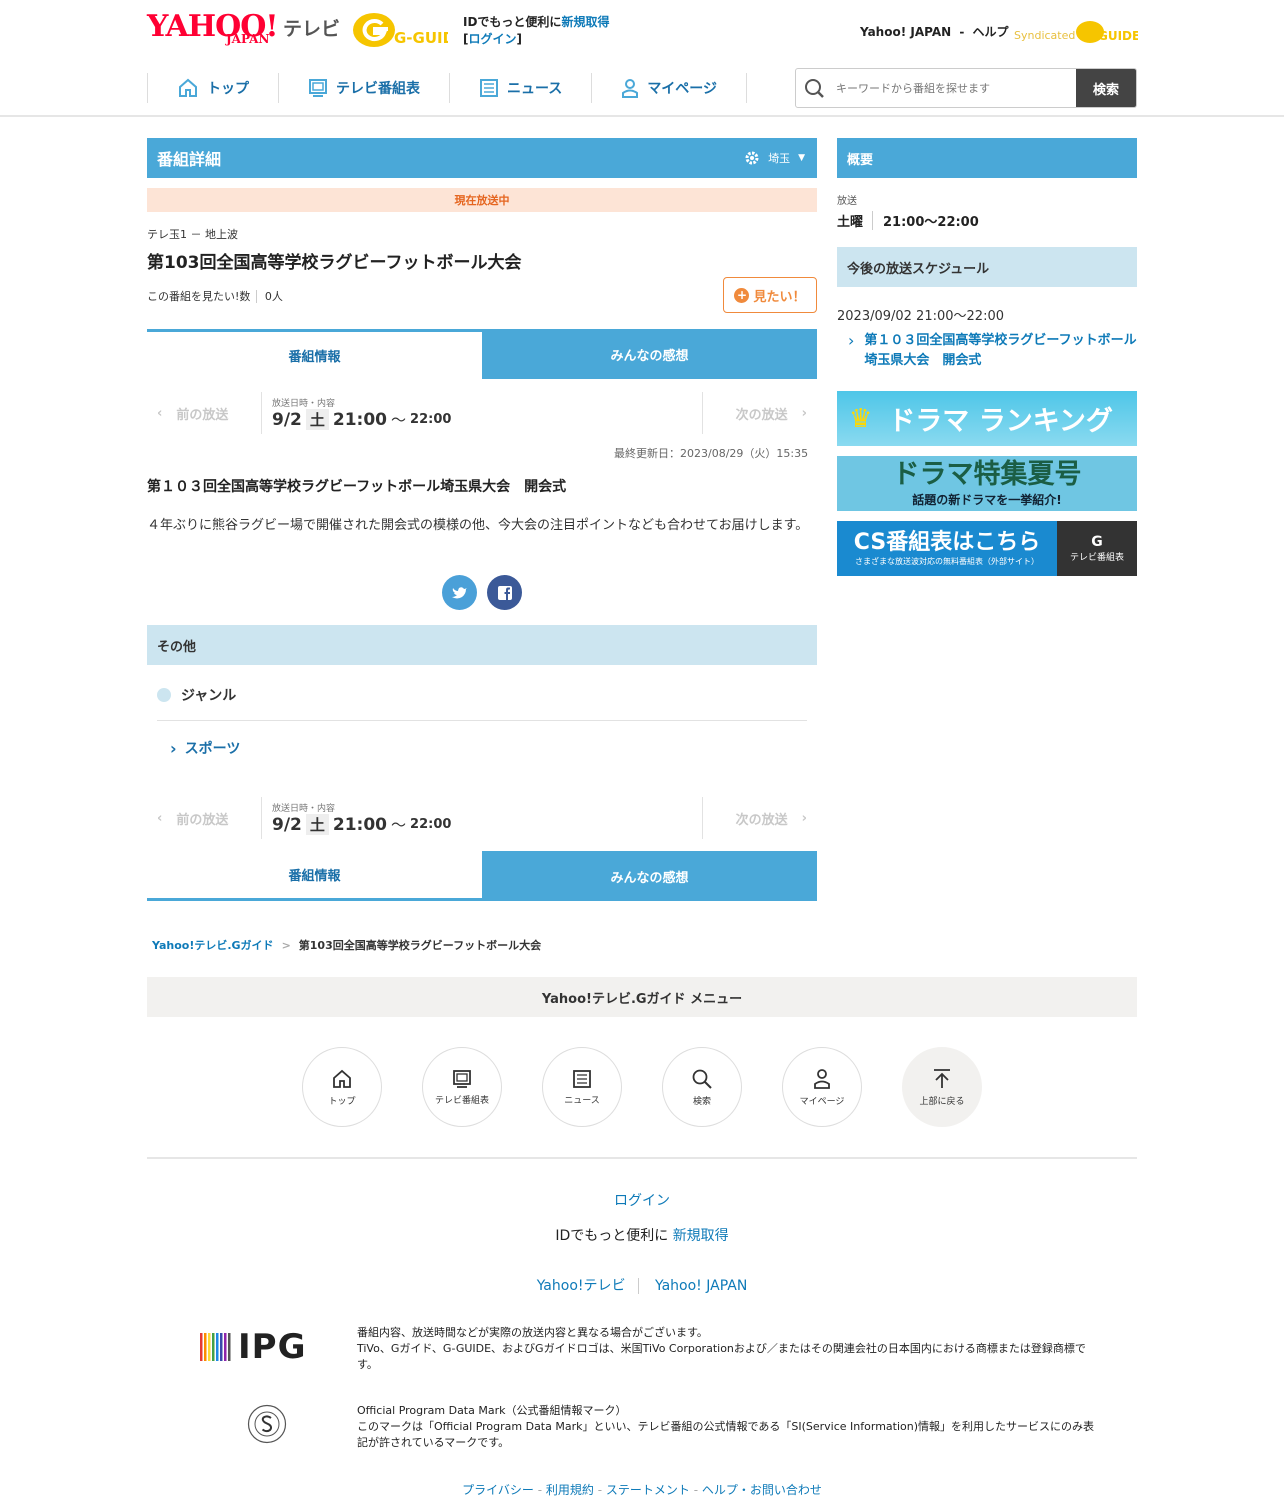 This screenshot has width=1284, height=1506. What do you see at coordinates (953, 88) in the screenshot?
I see `search-input` at bounding box center [953, 88].